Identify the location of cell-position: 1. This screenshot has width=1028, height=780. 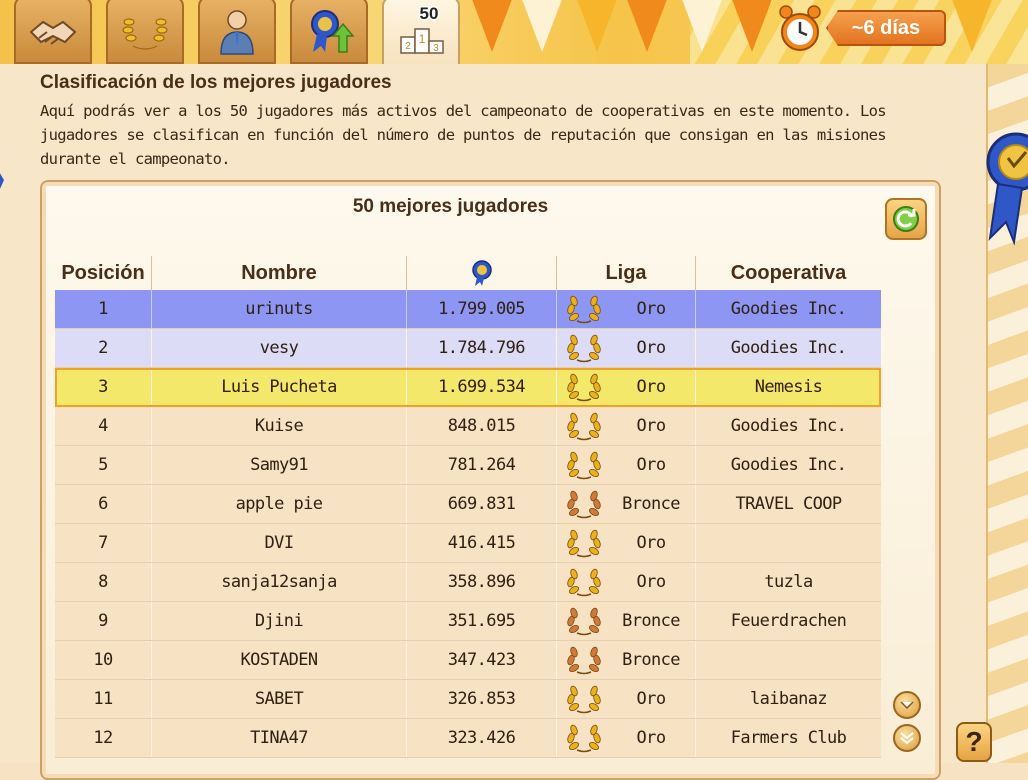
(103, 309).